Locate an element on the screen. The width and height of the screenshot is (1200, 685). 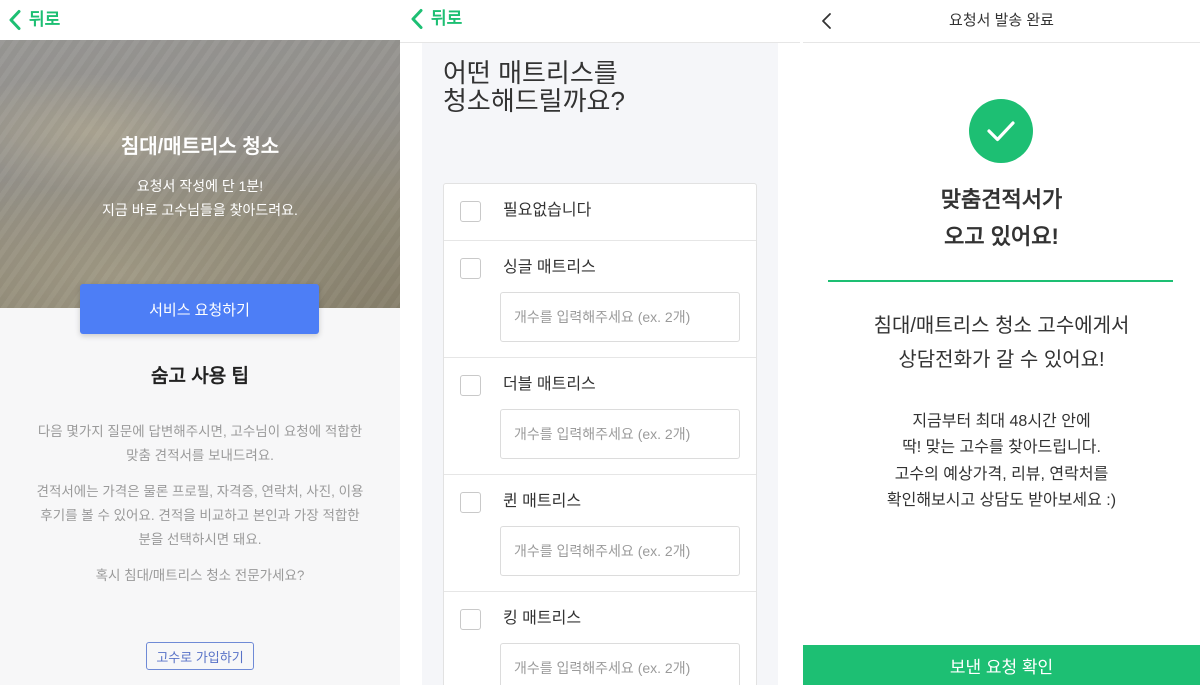
option-label: 퀸 매트리스 is located at coordinates (542, 501).